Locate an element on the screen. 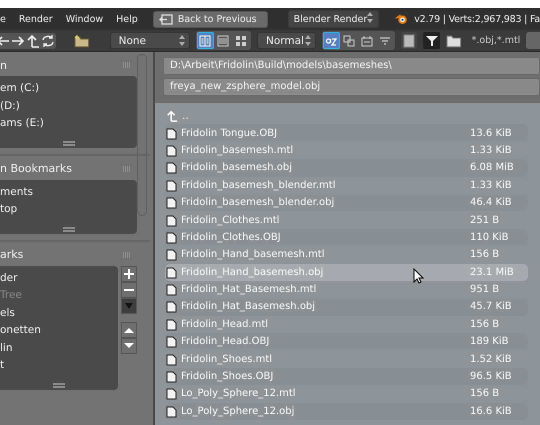 The image size is (540, 425). file-name: Fridolin_Head.OBJ is located at coordinates (225, 342).